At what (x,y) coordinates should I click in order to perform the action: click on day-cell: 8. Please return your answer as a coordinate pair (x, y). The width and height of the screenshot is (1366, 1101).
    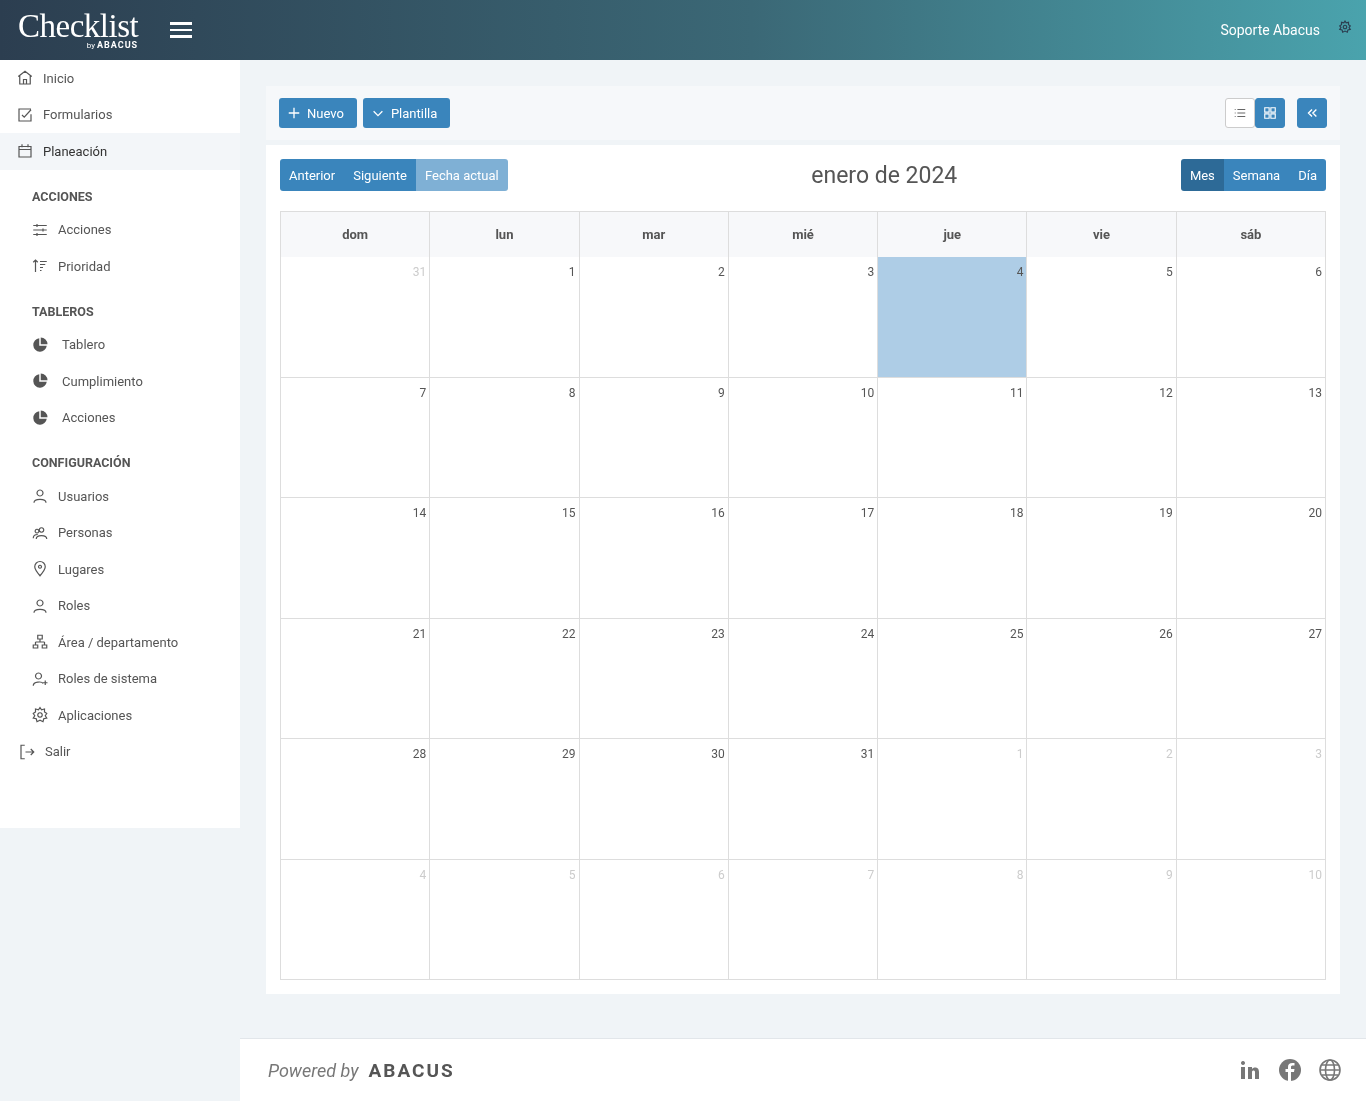
    Looking at the image, I should click on (505, 437).